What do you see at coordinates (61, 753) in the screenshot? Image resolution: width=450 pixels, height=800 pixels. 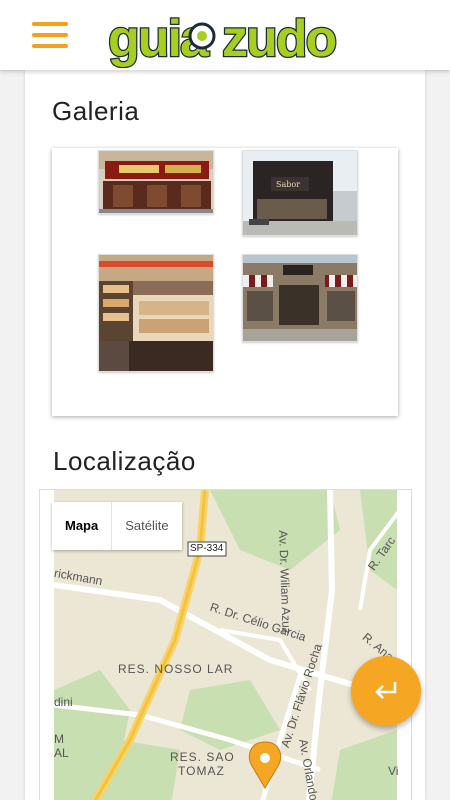 I see `map-label-street: AL` at bounding box center [61, 753].